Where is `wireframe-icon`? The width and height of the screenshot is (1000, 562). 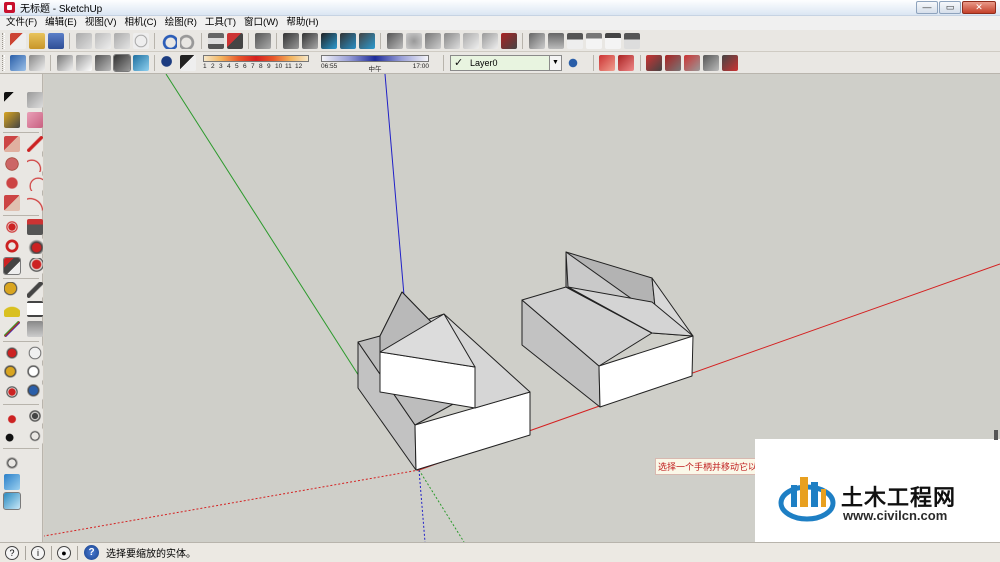 wireframe-icon is located at coordinates (64, 62).